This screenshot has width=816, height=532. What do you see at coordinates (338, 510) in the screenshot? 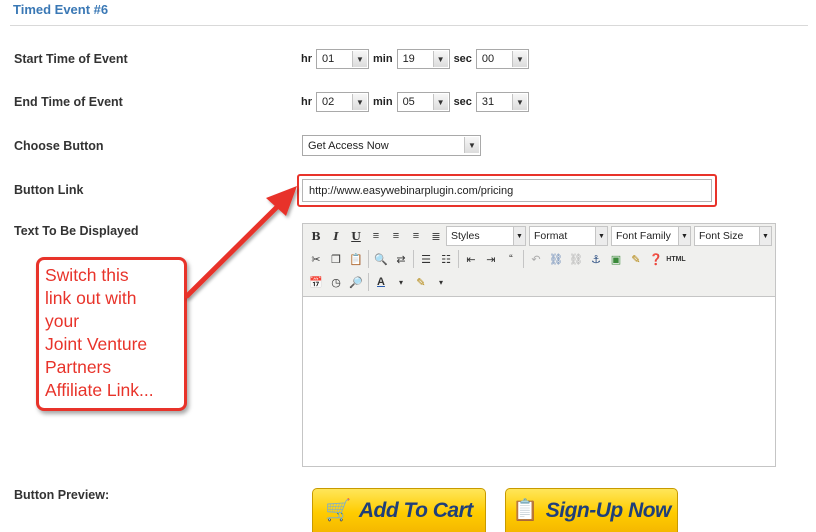
I see `cart-icon: 🛒` at bounding box center [338, 510].